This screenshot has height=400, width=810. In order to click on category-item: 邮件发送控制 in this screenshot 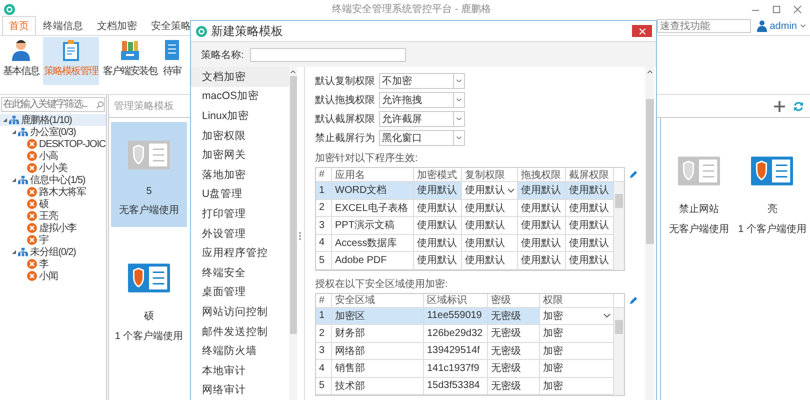, I will do `click(240, 332)`.